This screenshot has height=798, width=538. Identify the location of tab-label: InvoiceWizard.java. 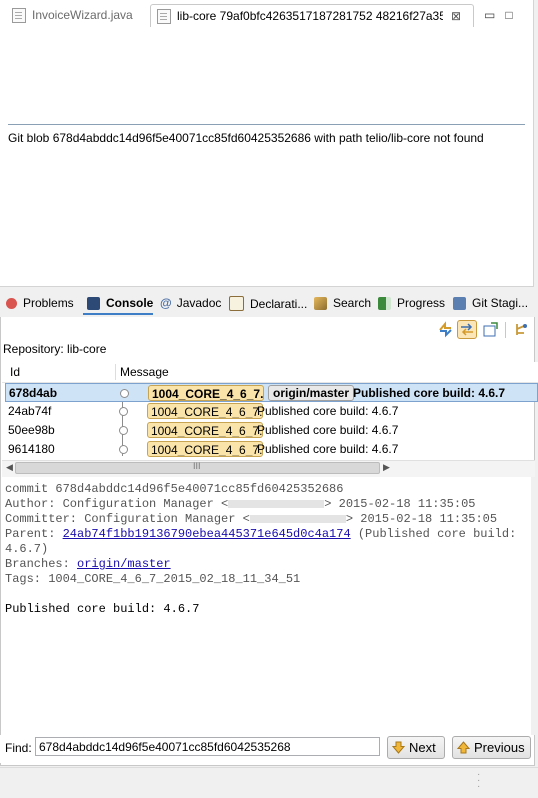
(82, 15).